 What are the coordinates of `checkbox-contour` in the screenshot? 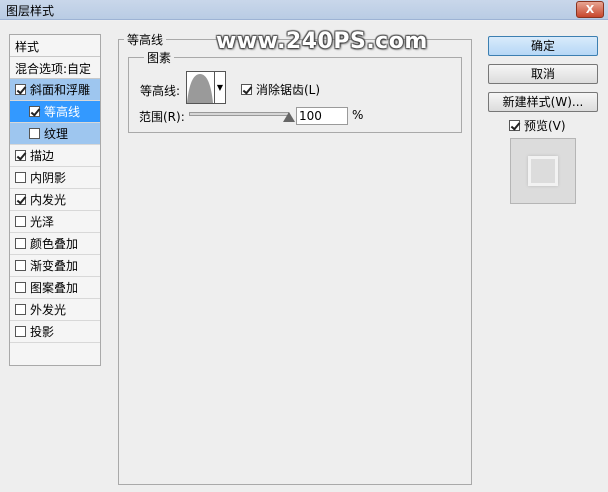 It's located at (34, 111).